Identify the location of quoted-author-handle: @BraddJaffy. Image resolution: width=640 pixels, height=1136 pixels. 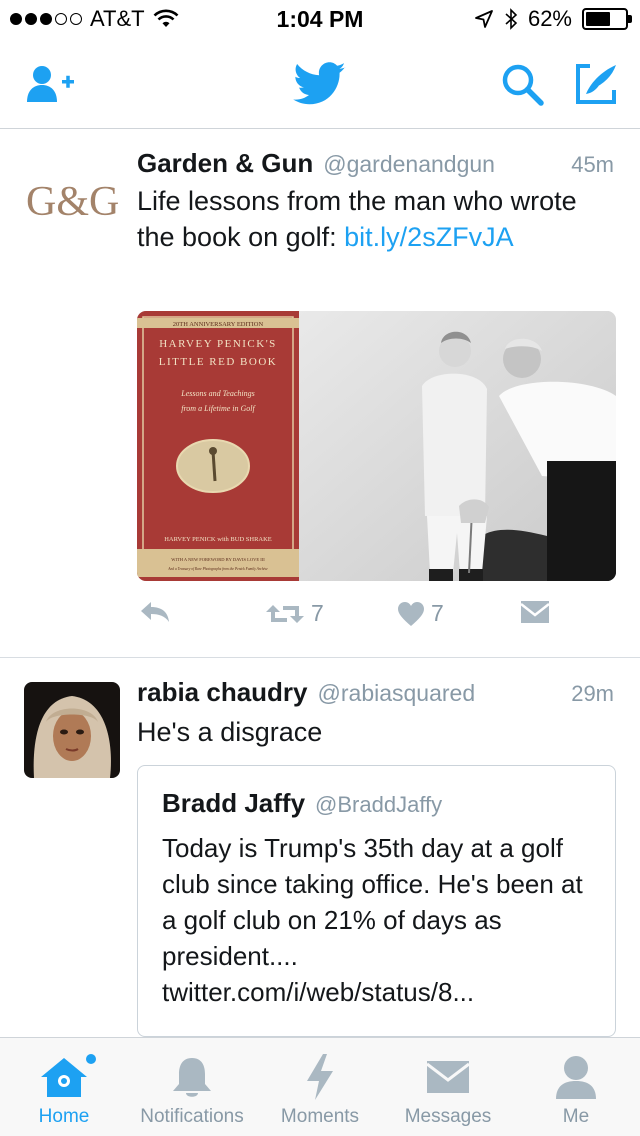
(379, 804).